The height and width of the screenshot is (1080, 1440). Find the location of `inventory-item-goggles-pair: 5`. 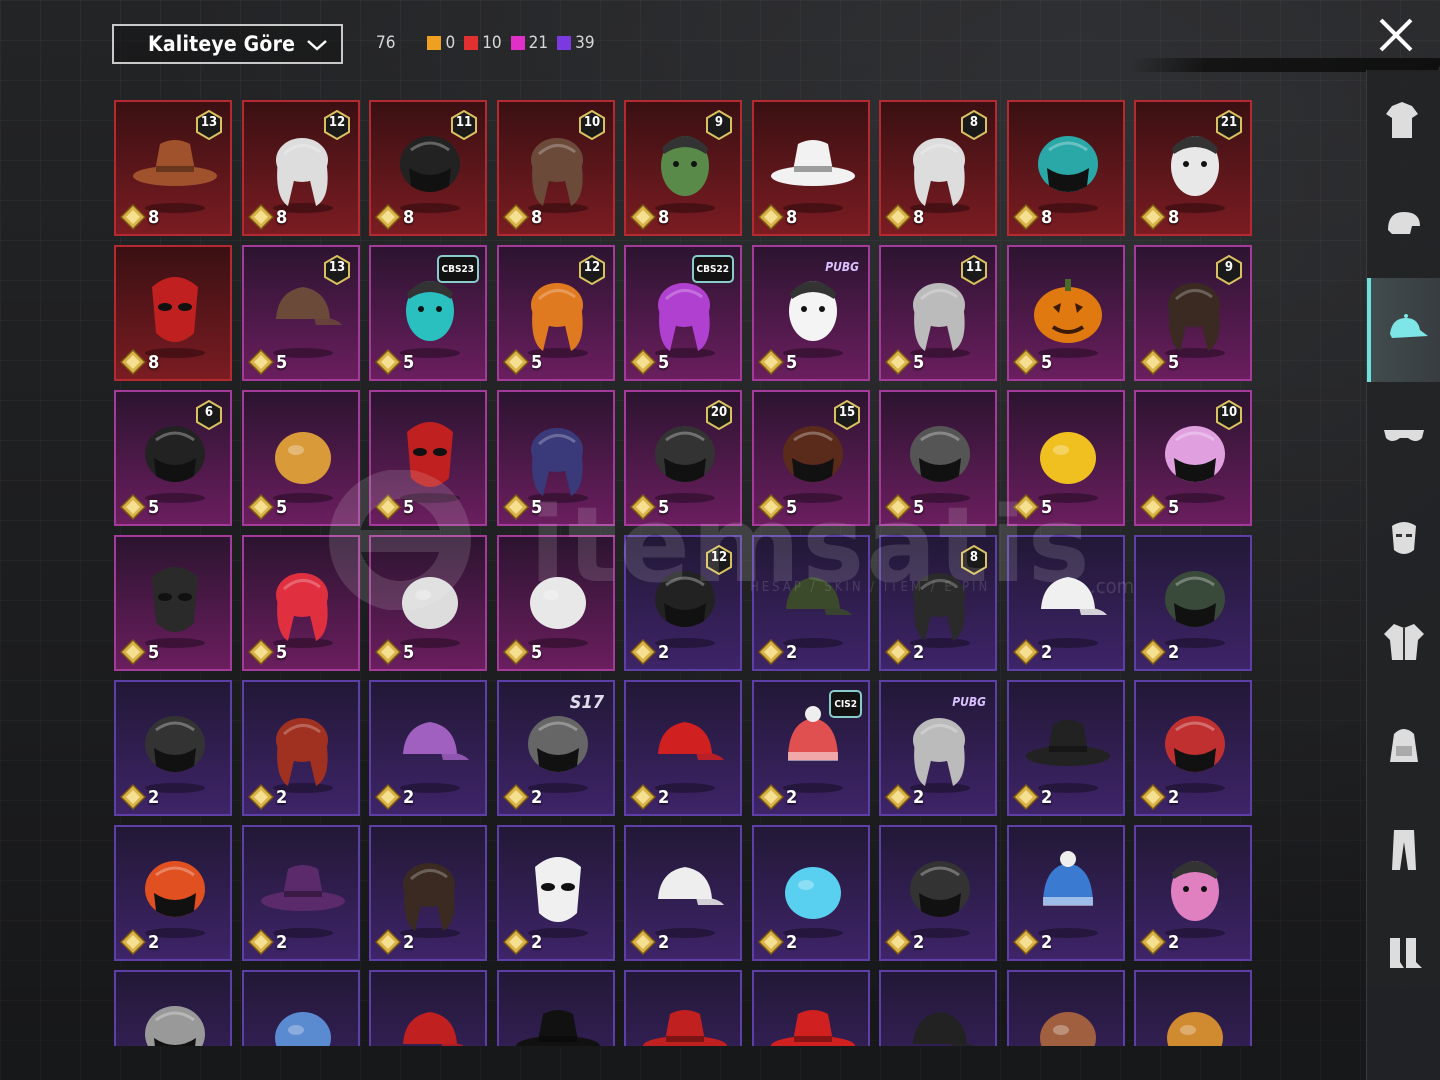

inventory-item-goggles-pair: 5 is located at coordinates (428, 603).